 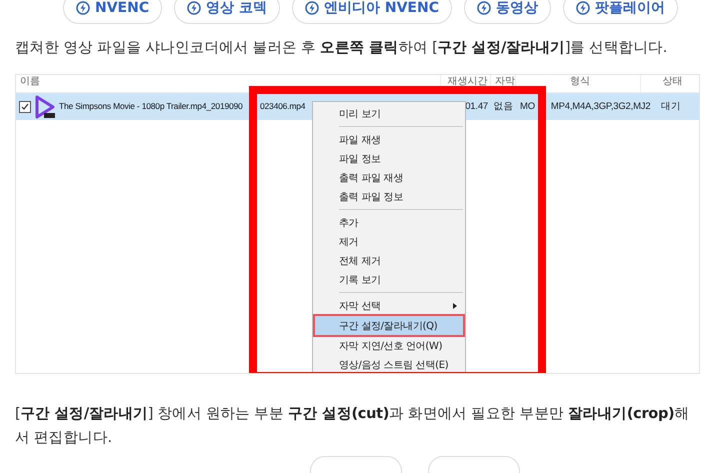 I want to click on file-name: The Simpsons Movie - 1080p Trailer.mp4_2019090, so click(x=151, y=106).